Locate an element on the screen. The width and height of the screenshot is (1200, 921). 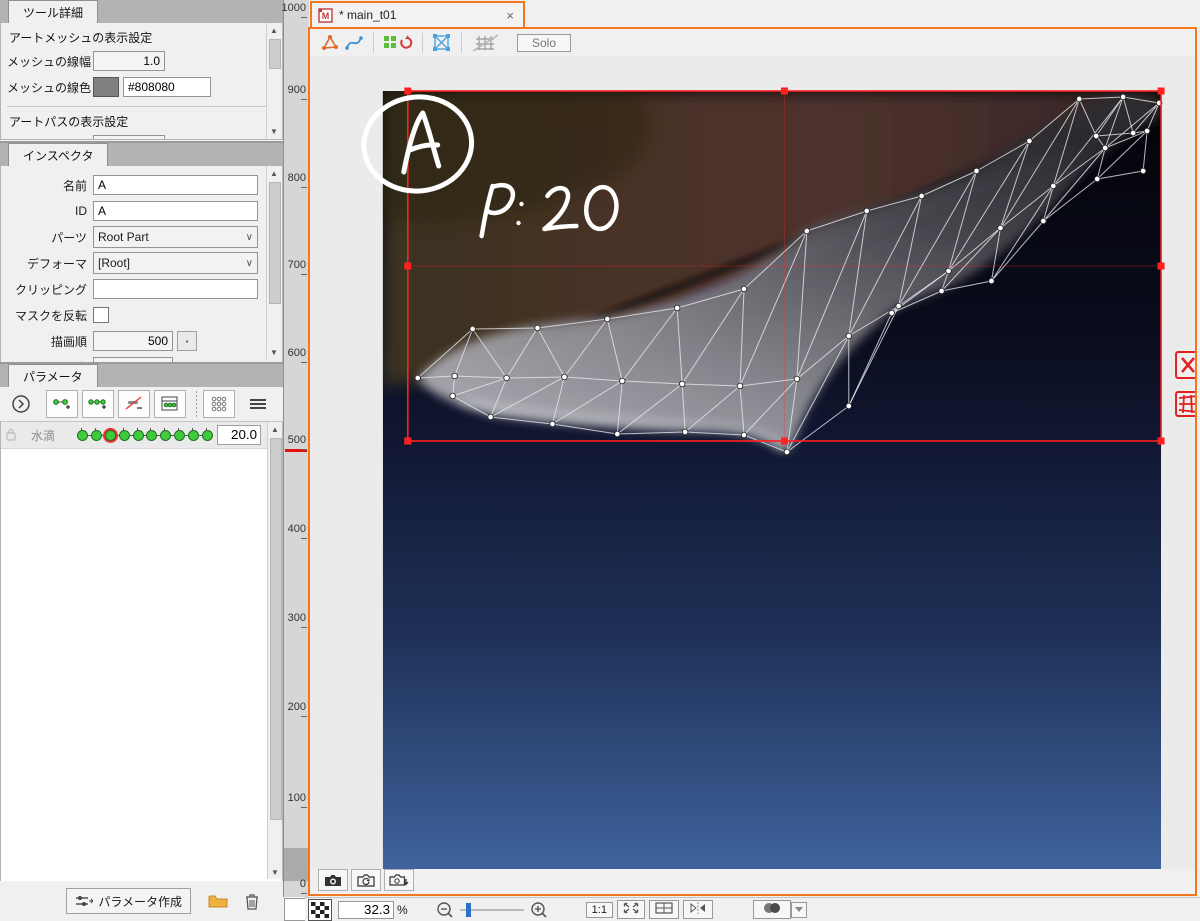
keyform-edit-button is located at coordinates (170, 404).